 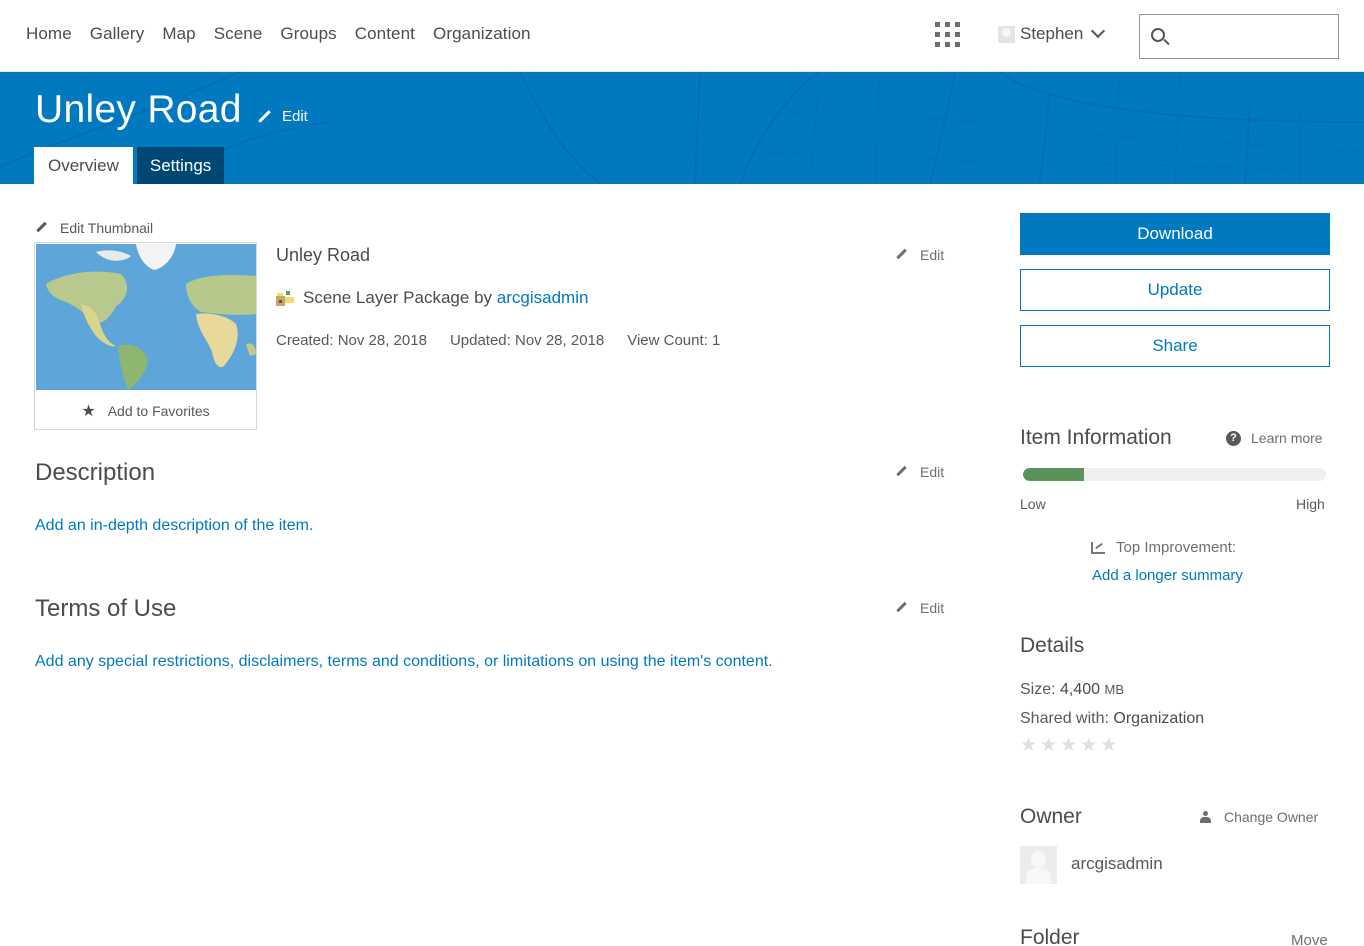 What do you see at coordinates (543, 298) in the screenshot?
I see `owner-link: arcgisadmin` at bounding box center [543, 298].